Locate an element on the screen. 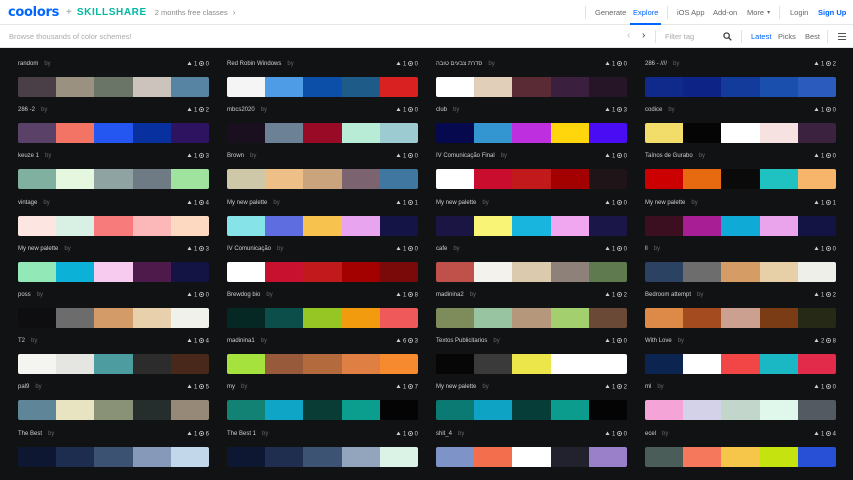 The height and width of the screenshot is (480, 853). palette-name: Red Robin Windows by is located at coordinates (260, 64).